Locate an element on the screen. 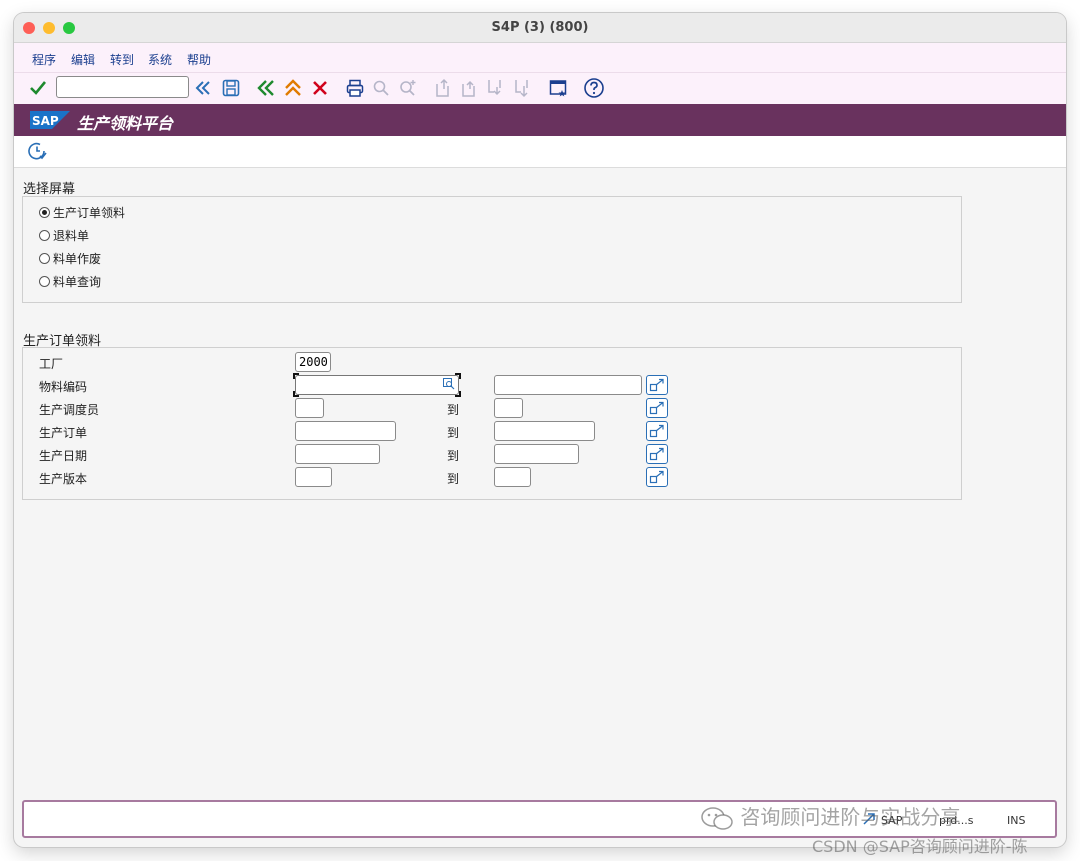 The height and width of the screenshot is (861, 1080). material-from-field-wrapper is located at coordinates (377, 385).